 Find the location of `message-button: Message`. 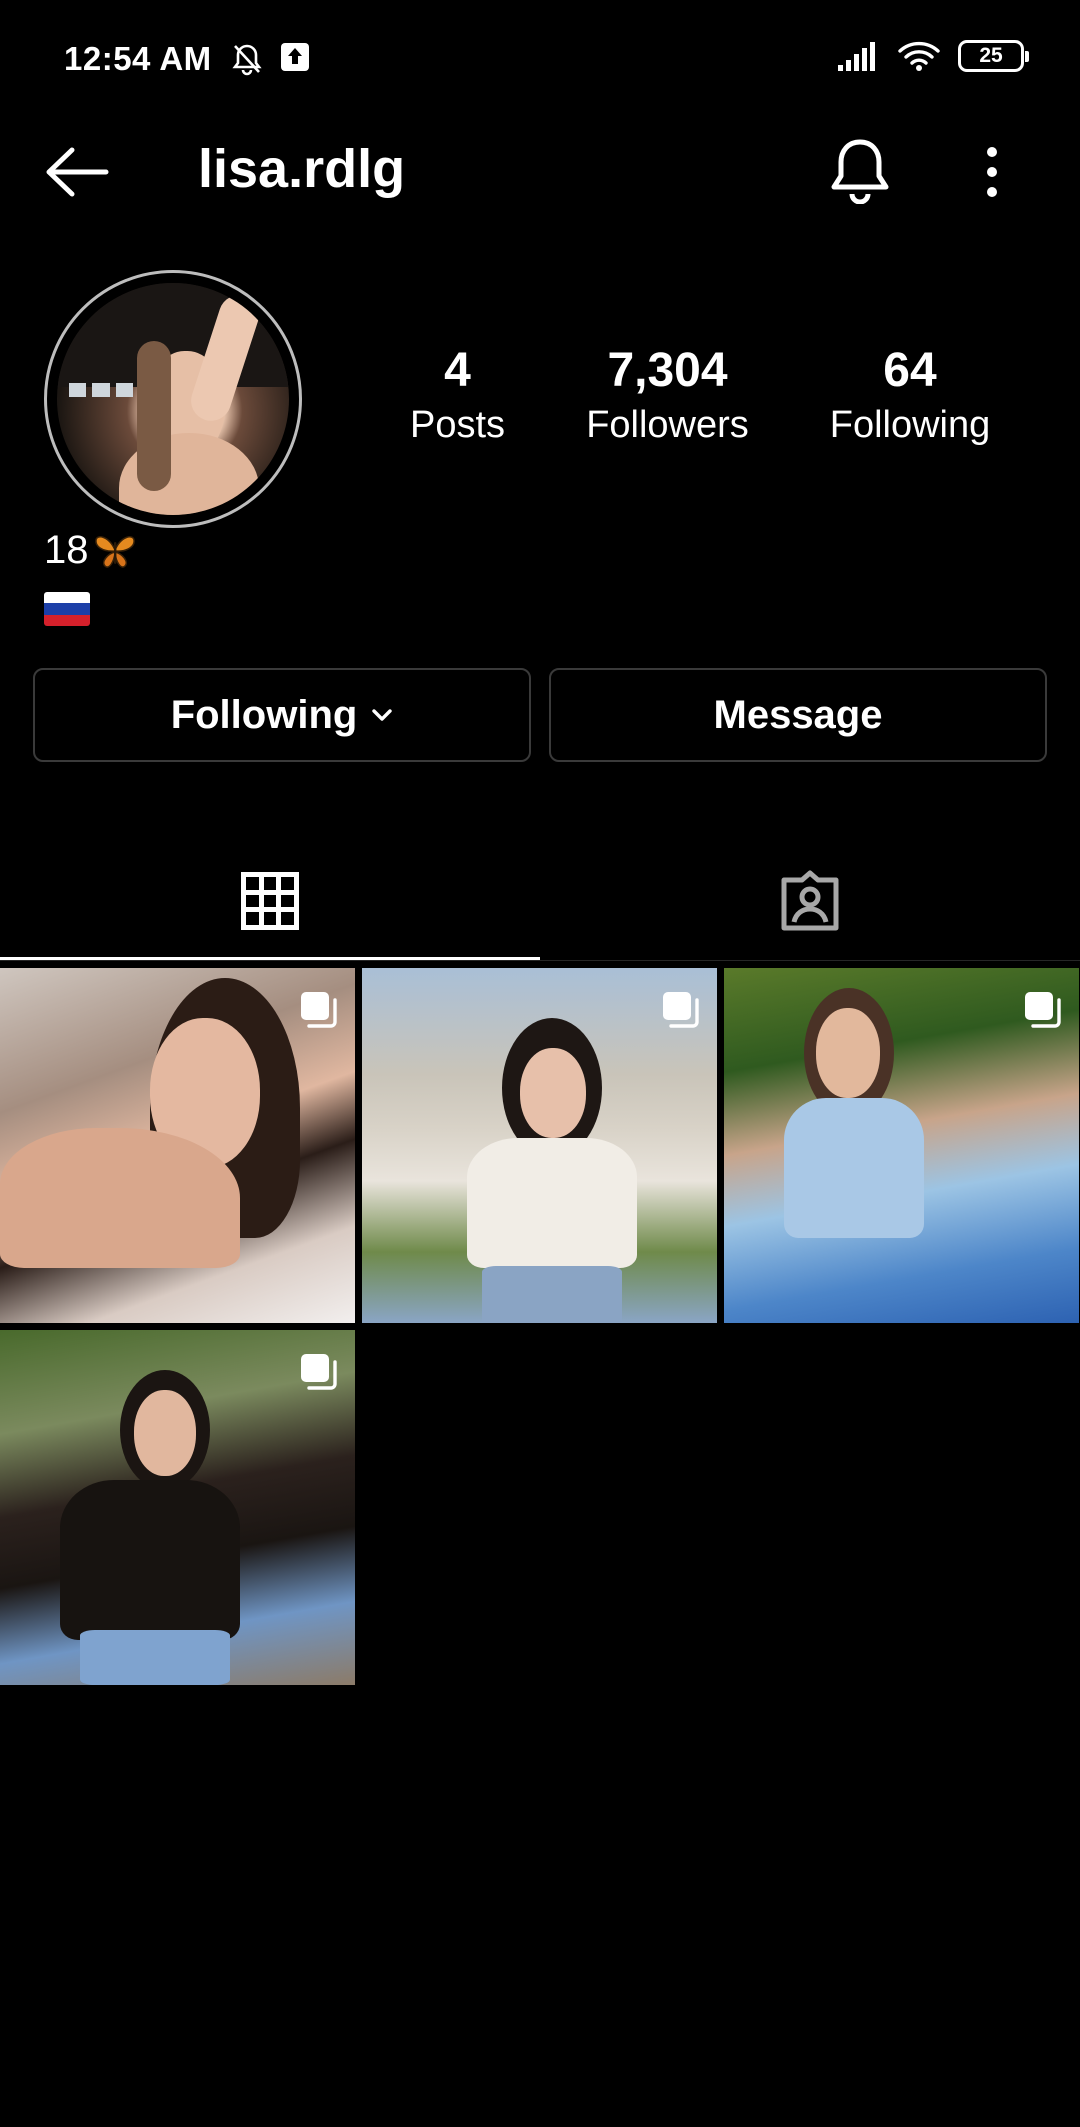

message-button: Message is located at coordinates (798, 715).